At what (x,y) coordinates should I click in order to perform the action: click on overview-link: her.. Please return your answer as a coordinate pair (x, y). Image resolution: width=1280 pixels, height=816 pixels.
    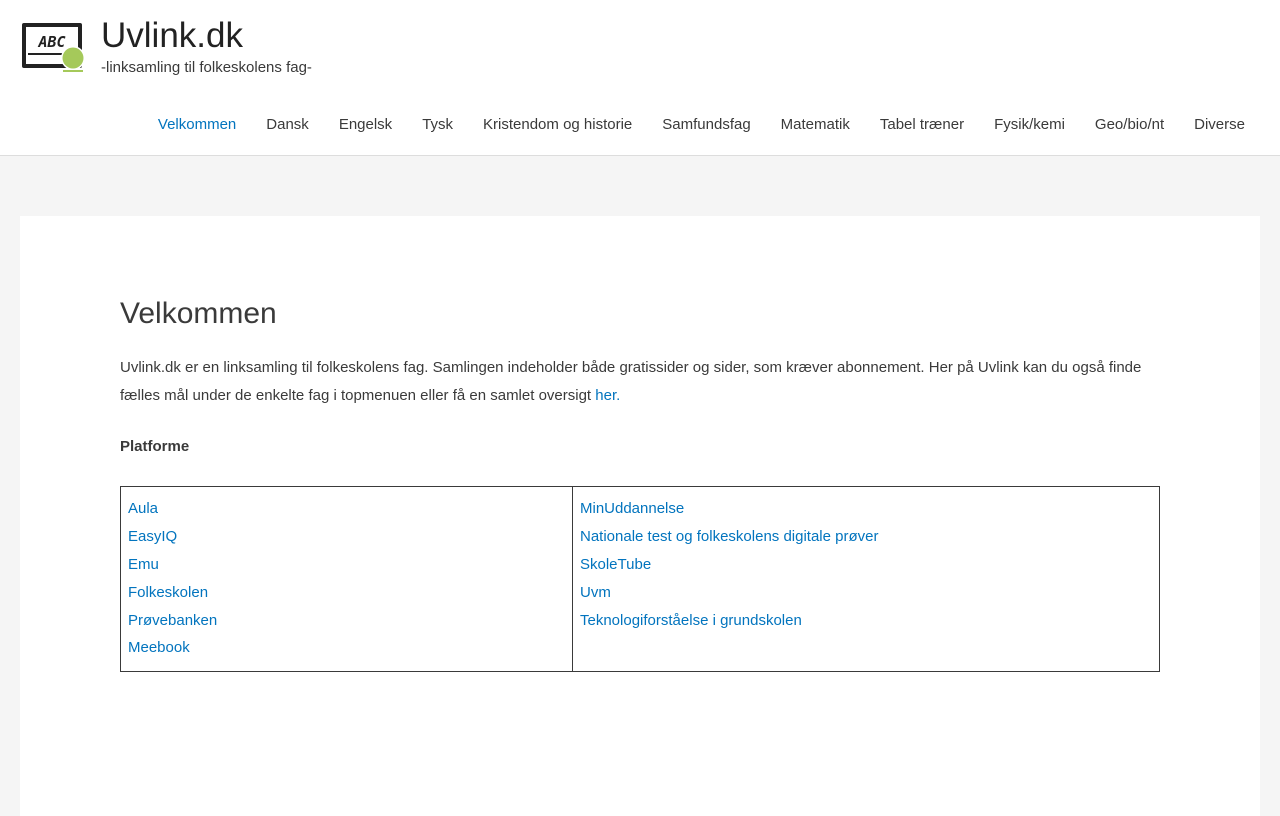
    Looking at the image, I should click on (607, 395).